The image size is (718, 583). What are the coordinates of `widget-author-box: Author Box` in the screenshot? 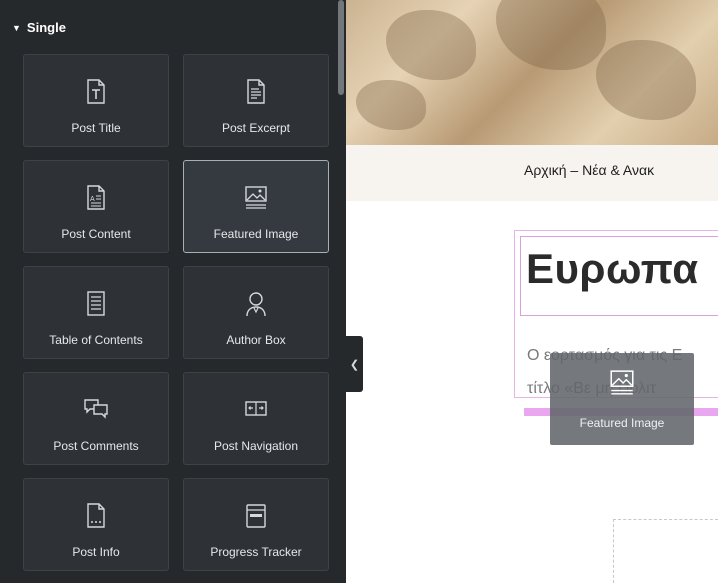 It's located at (256, 312).